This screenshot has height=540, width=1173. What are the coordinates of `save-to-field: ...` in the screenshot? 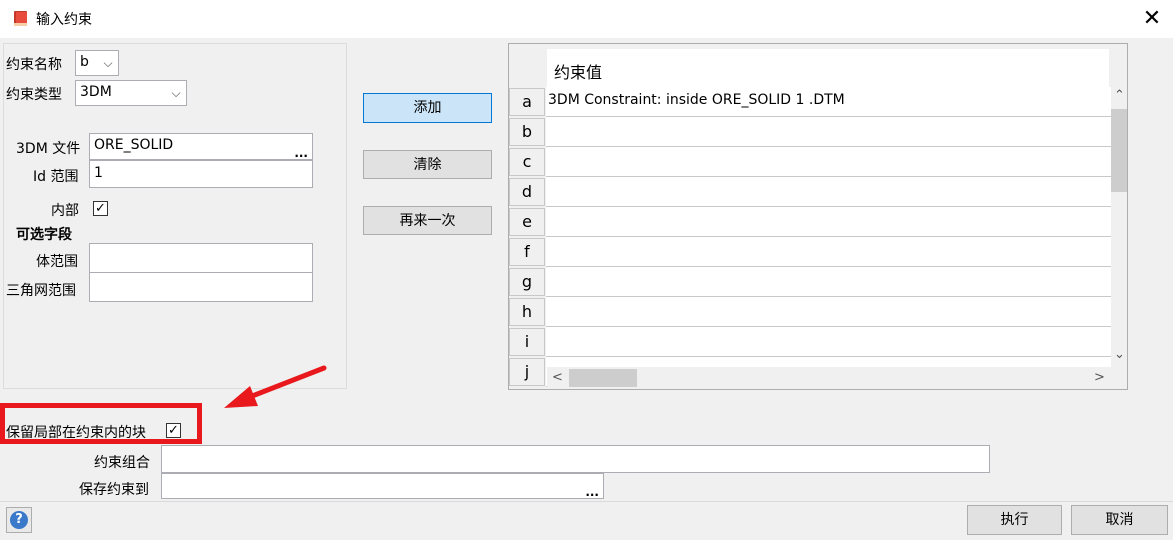 It's located at (382, 486).